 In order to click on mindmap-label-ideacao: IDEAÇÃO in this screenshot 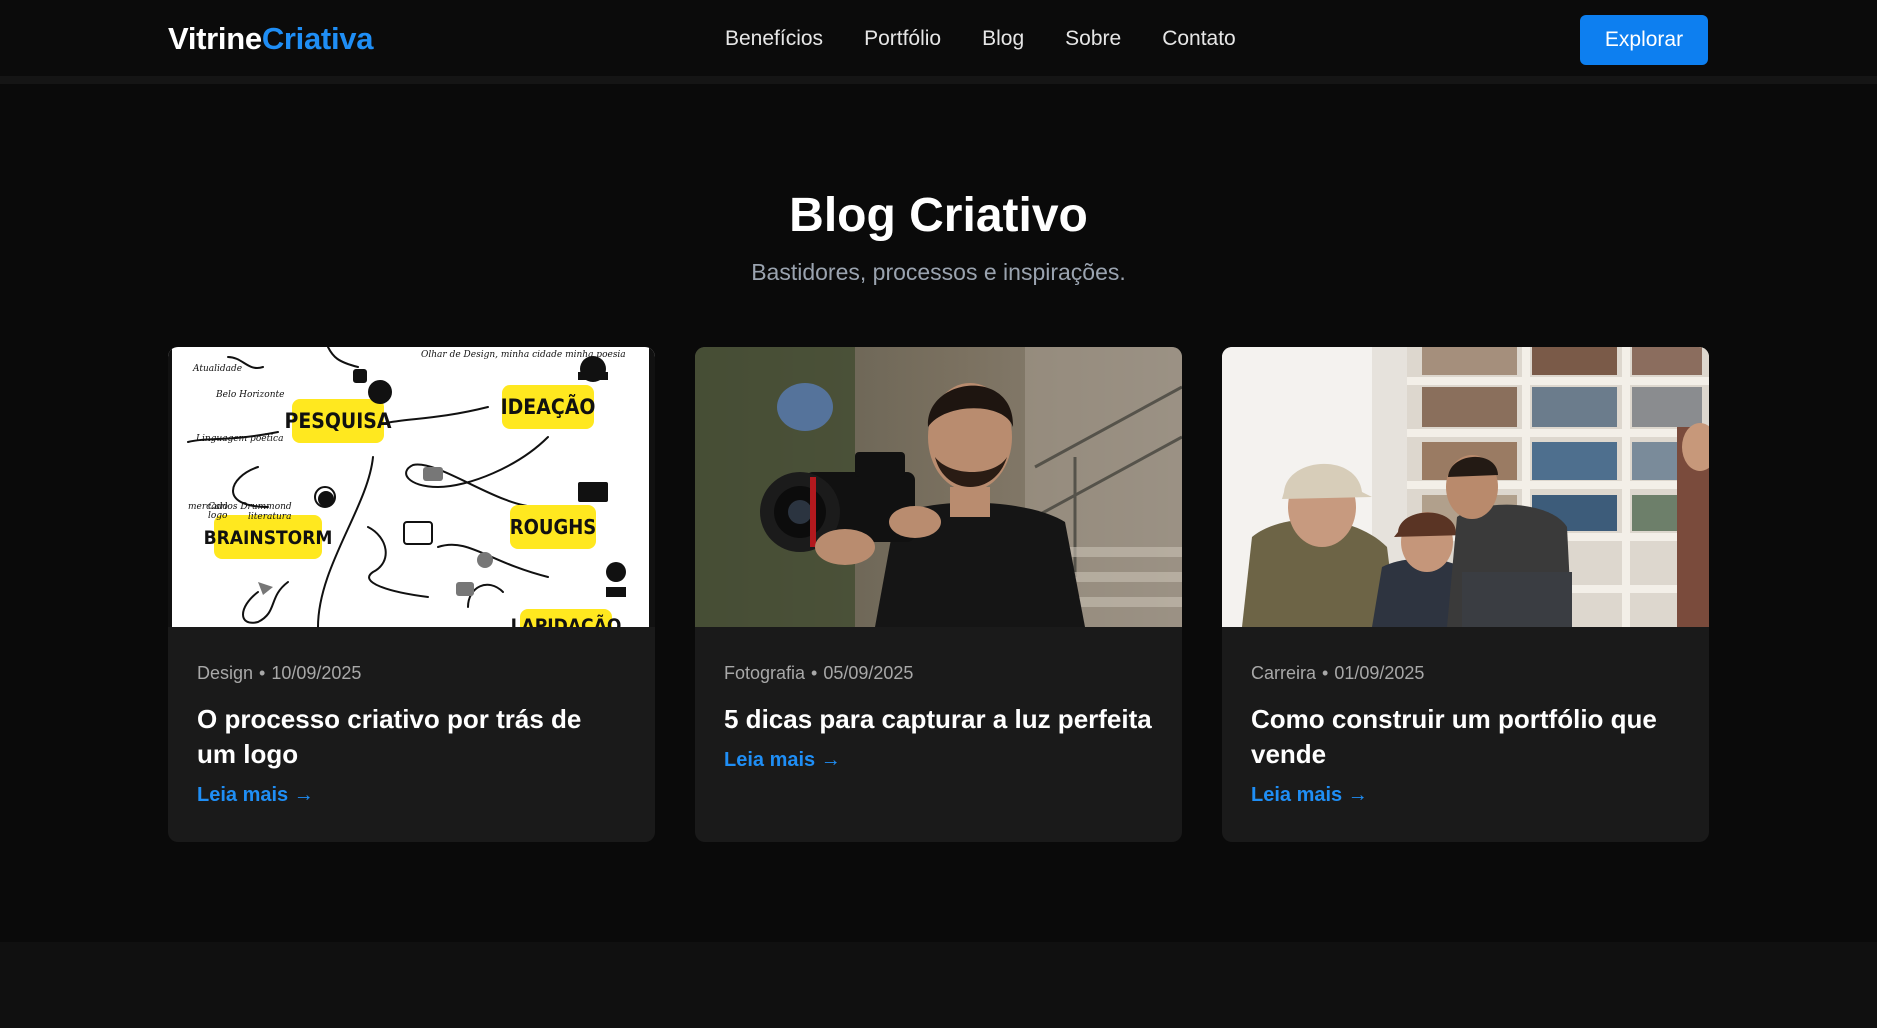, I will do `click(548, 406)`.